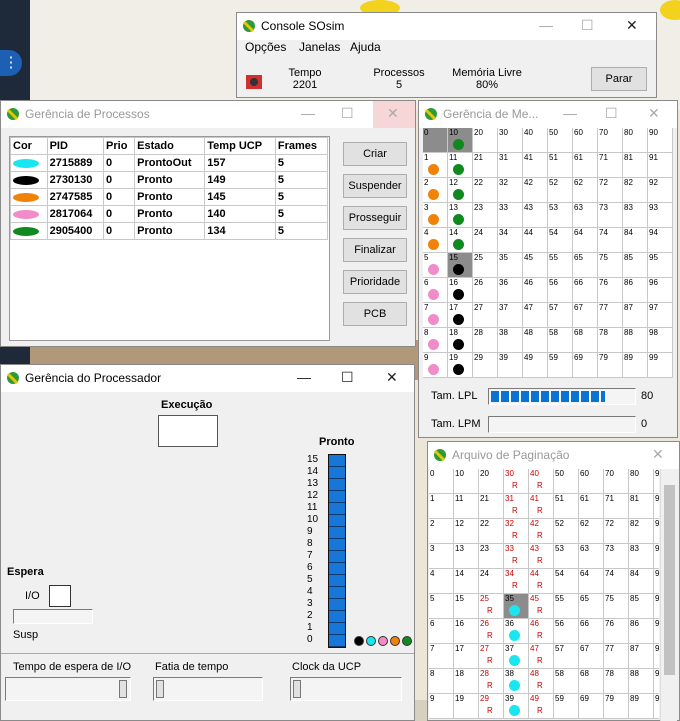  I want to click on memory-frame: 44, so click(535, 240).